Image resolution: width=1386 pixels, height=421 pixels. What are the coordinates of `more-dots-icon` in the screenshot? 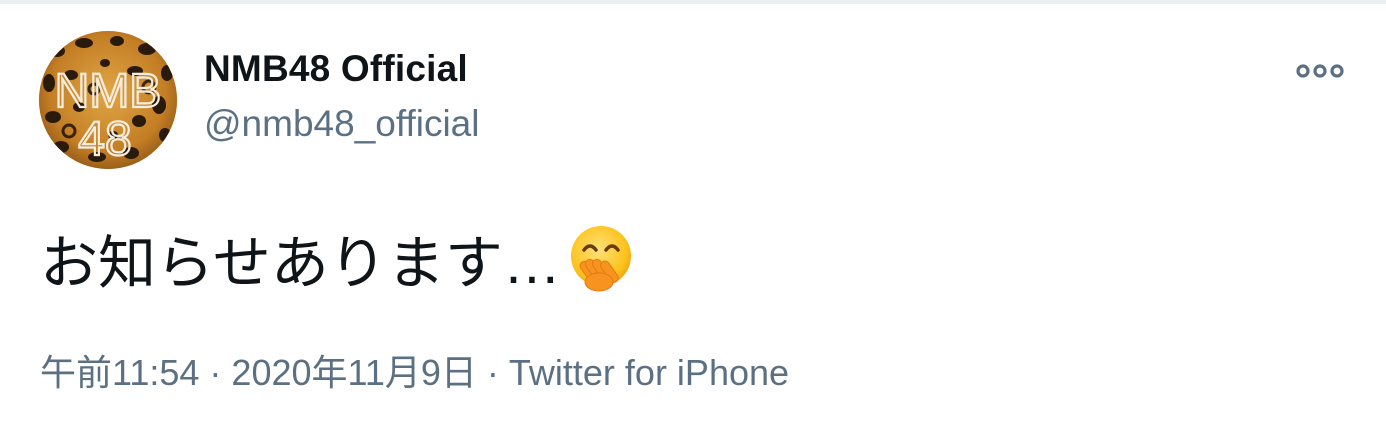 It's located at (1320, 71).